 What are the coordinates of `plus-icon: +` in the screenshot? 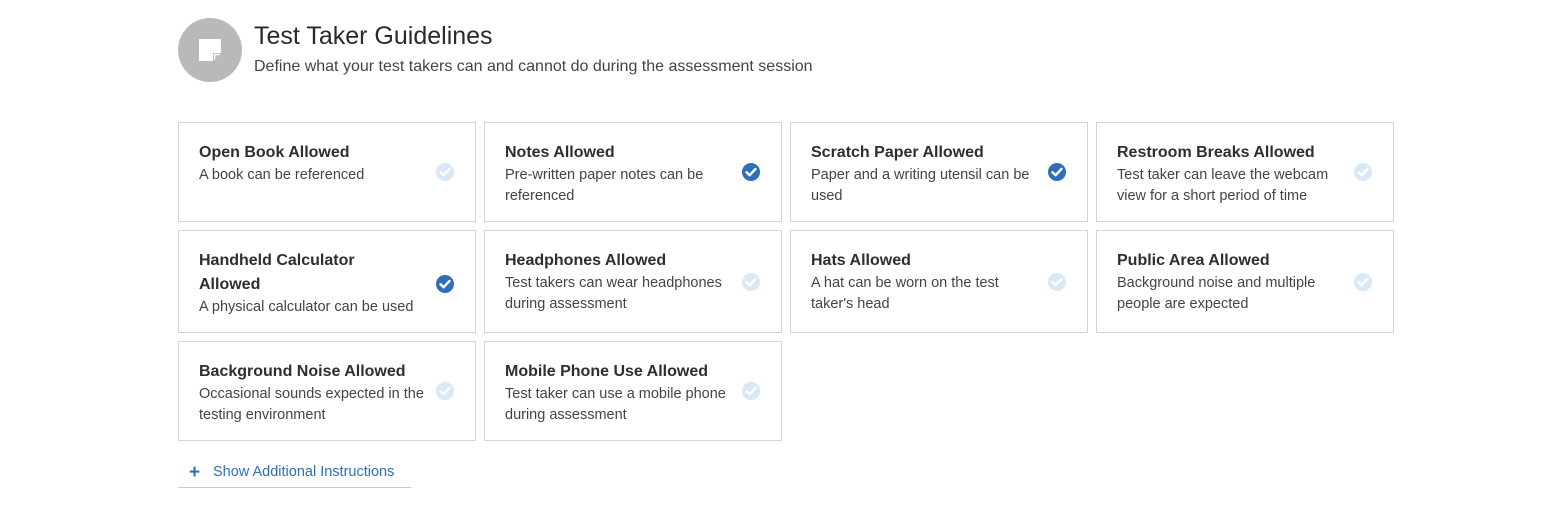 It's located at (195, 472).